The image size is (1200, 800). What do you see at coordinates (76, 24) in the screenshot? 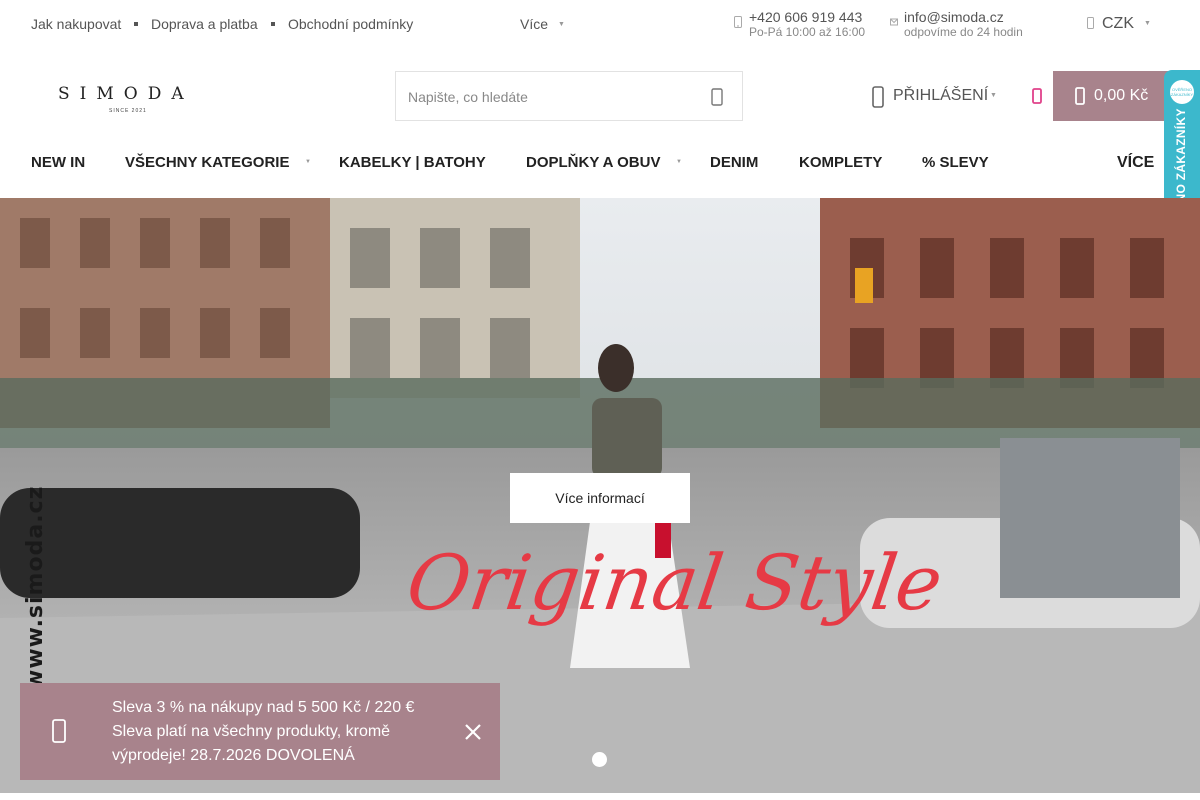
I see `link-how-to-shop: Jak nakupovat` at bounding box center [76, 24].